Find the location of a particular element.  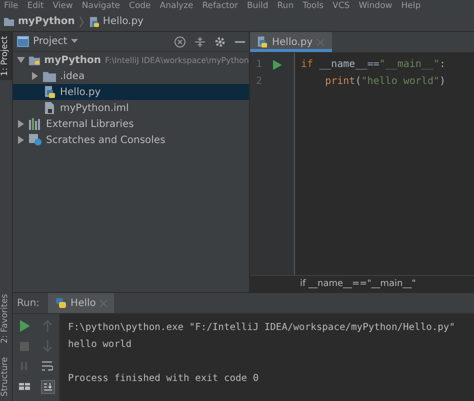

menu-item: Navigate is located at coordinates (101, 6).